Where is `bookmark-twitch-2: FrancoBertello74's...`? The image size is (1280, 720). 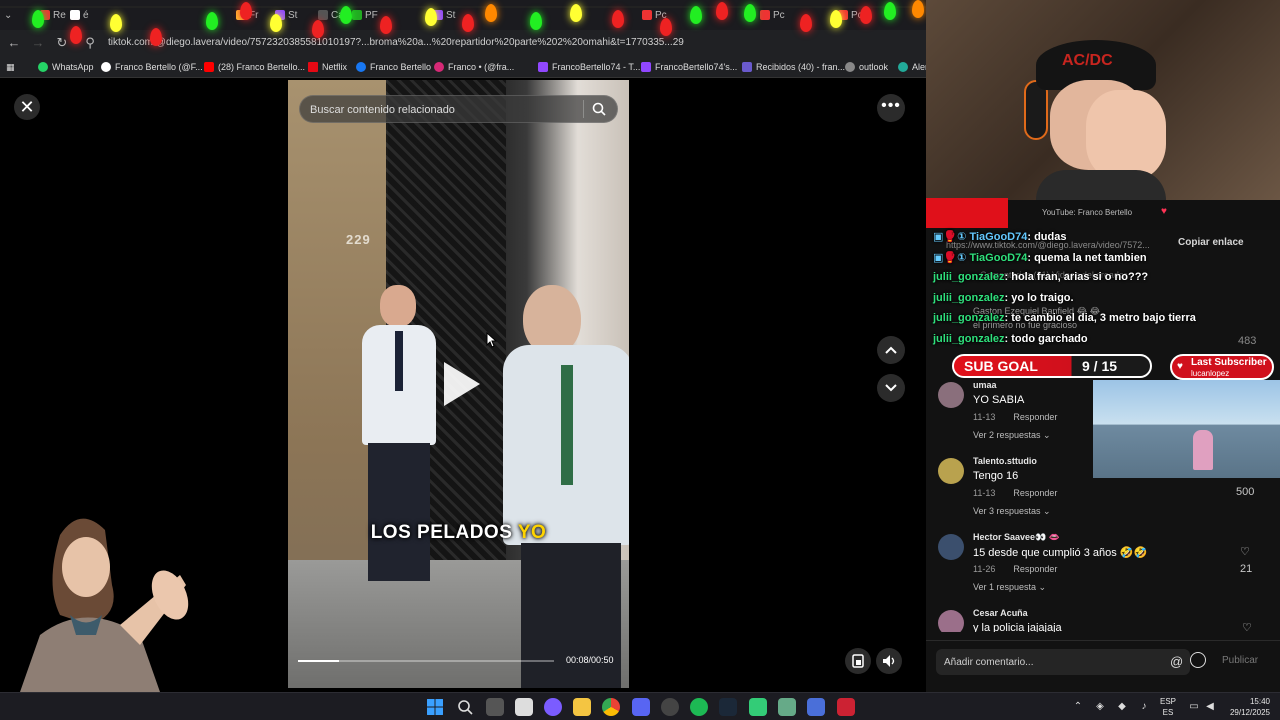
bookmark-twitch-2: FrancoBertello74's... is located at coordinates (689, 67).